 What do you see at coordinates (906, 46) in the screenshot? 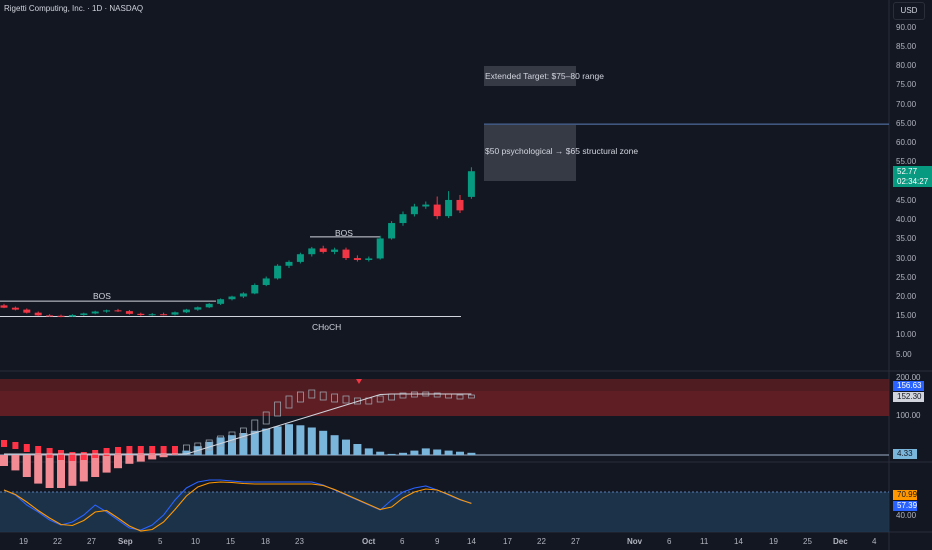
I see `price-tick: 85.00` at bounding box center [906, 46].